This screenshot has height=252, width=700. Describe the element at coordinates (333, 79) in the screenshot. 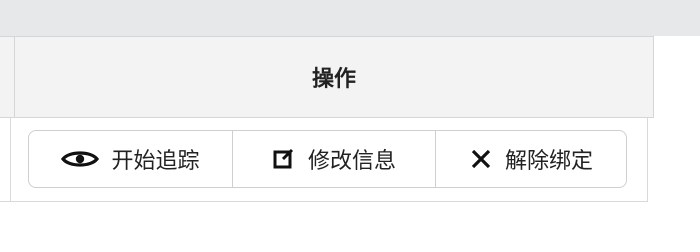

I see `header-operations-label: 操作` at that location.